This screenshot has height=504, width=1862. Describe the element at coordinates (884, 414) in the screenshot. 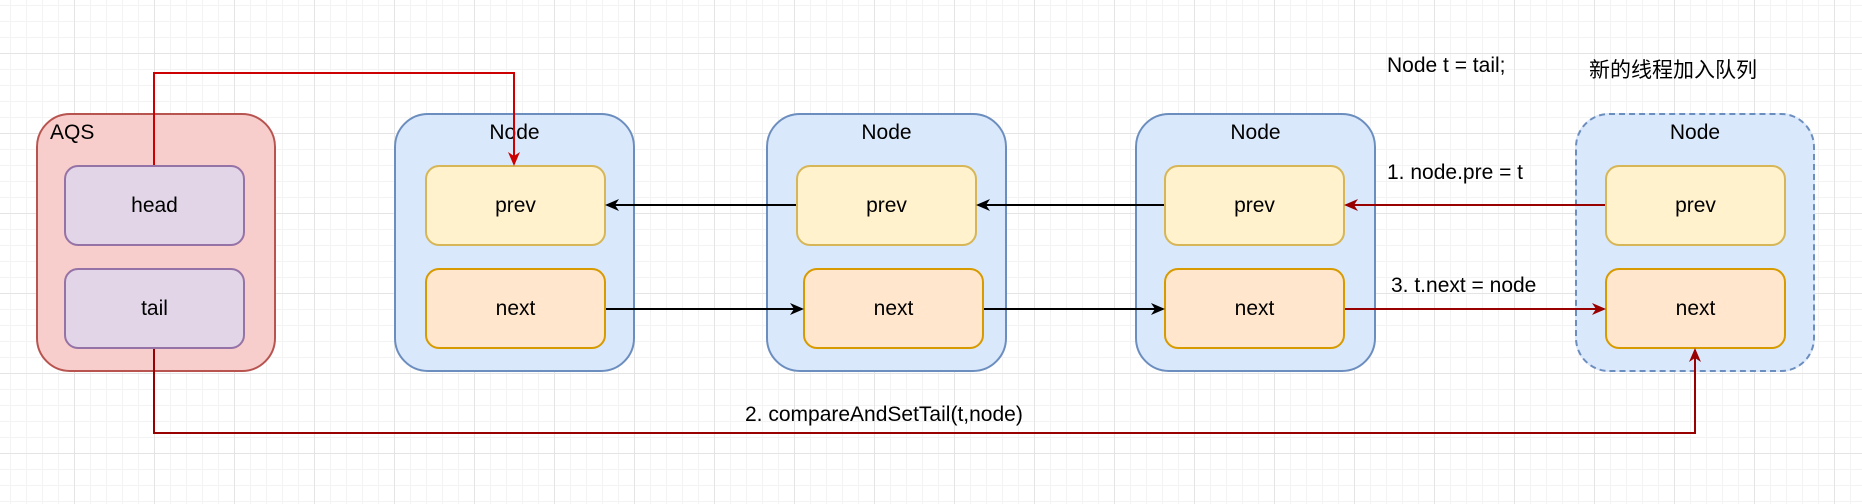

I see `step2-label: 2. compareAndSetTail(t,node)` at that location.